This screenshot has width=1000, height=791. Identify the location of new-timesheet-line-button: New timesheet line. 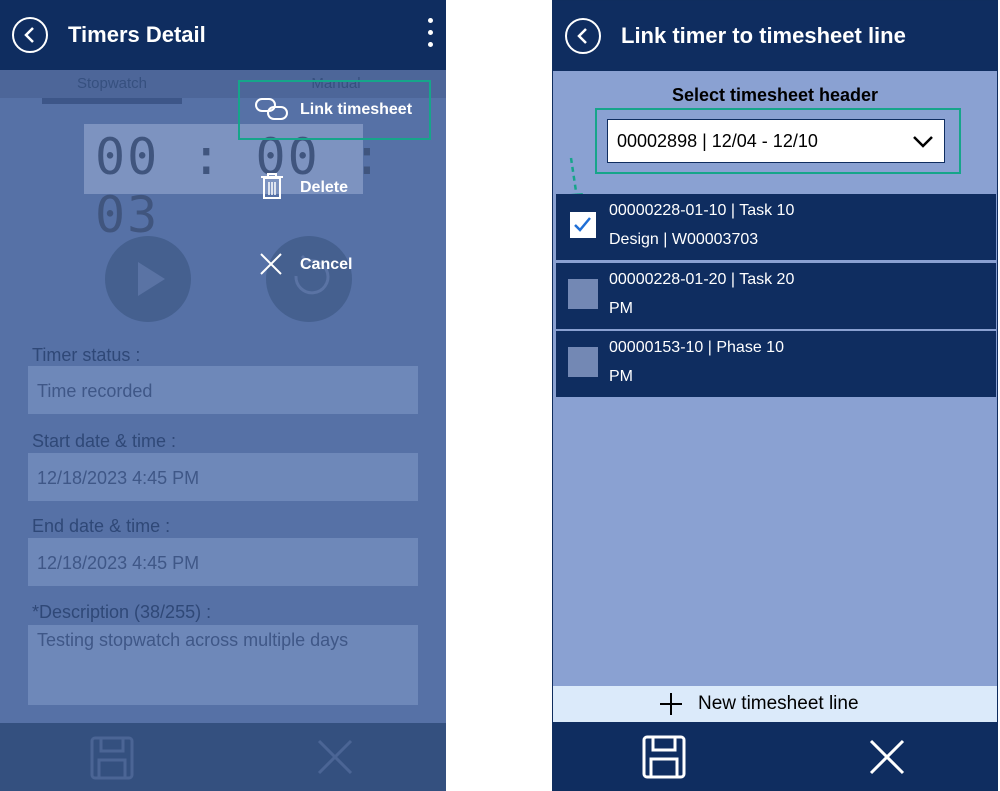
(775, 704).